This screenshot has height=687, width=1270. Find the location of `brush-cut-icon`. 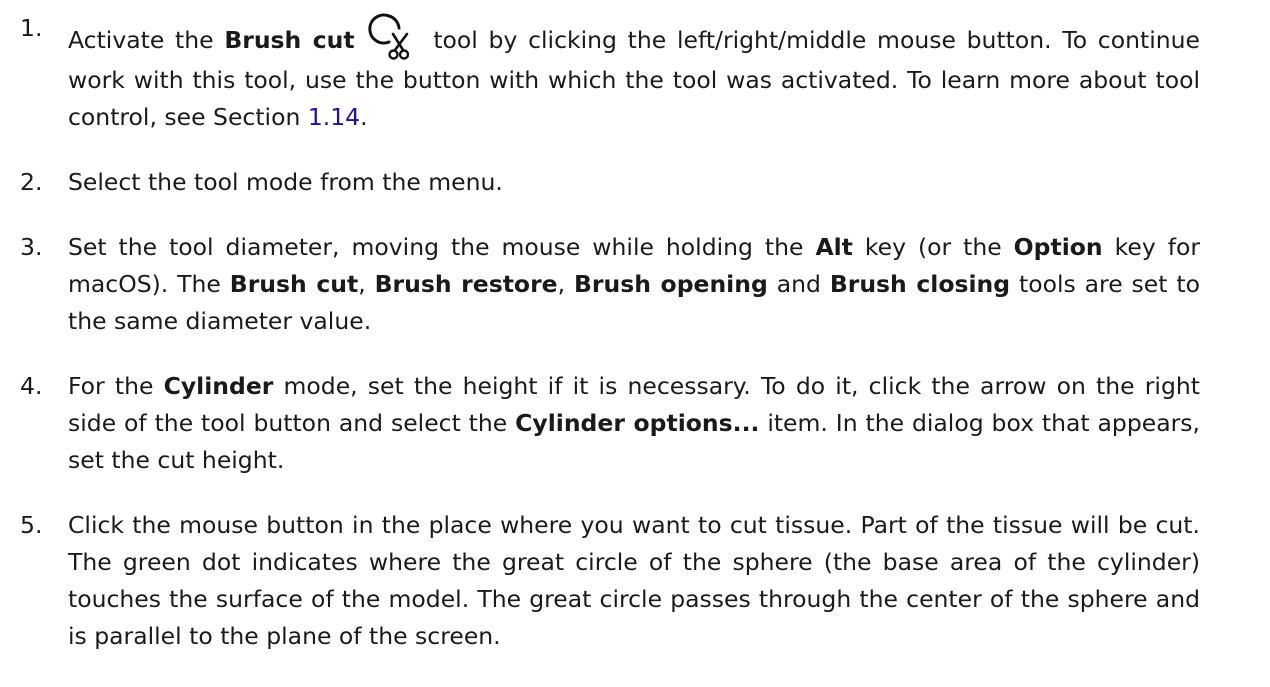

brush-cut-icon is located at coordinates (388, 36).